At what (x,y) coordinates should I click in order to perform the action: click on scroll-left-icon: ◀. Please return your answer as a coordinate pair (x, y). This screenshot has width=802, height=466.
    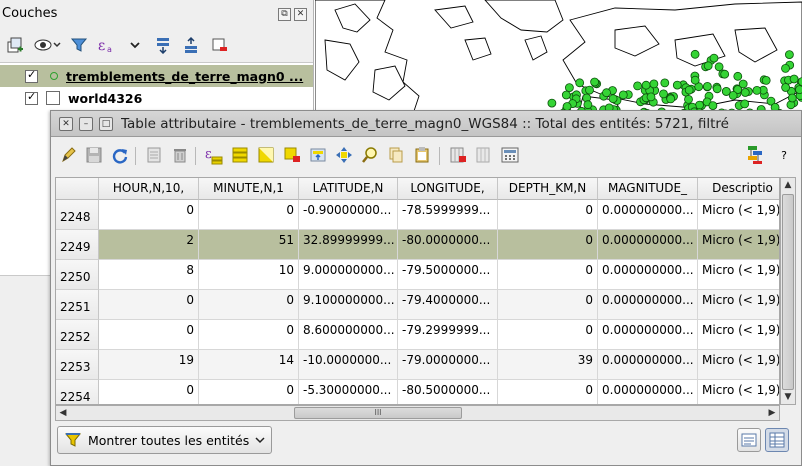
    Looking at the image, I should click on (63, 413).